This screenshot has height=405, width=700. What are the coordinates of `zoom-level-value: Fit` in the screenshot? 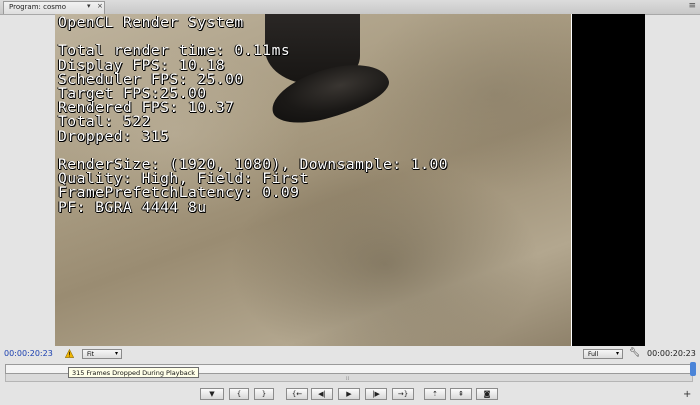 It's located at (91, 354).